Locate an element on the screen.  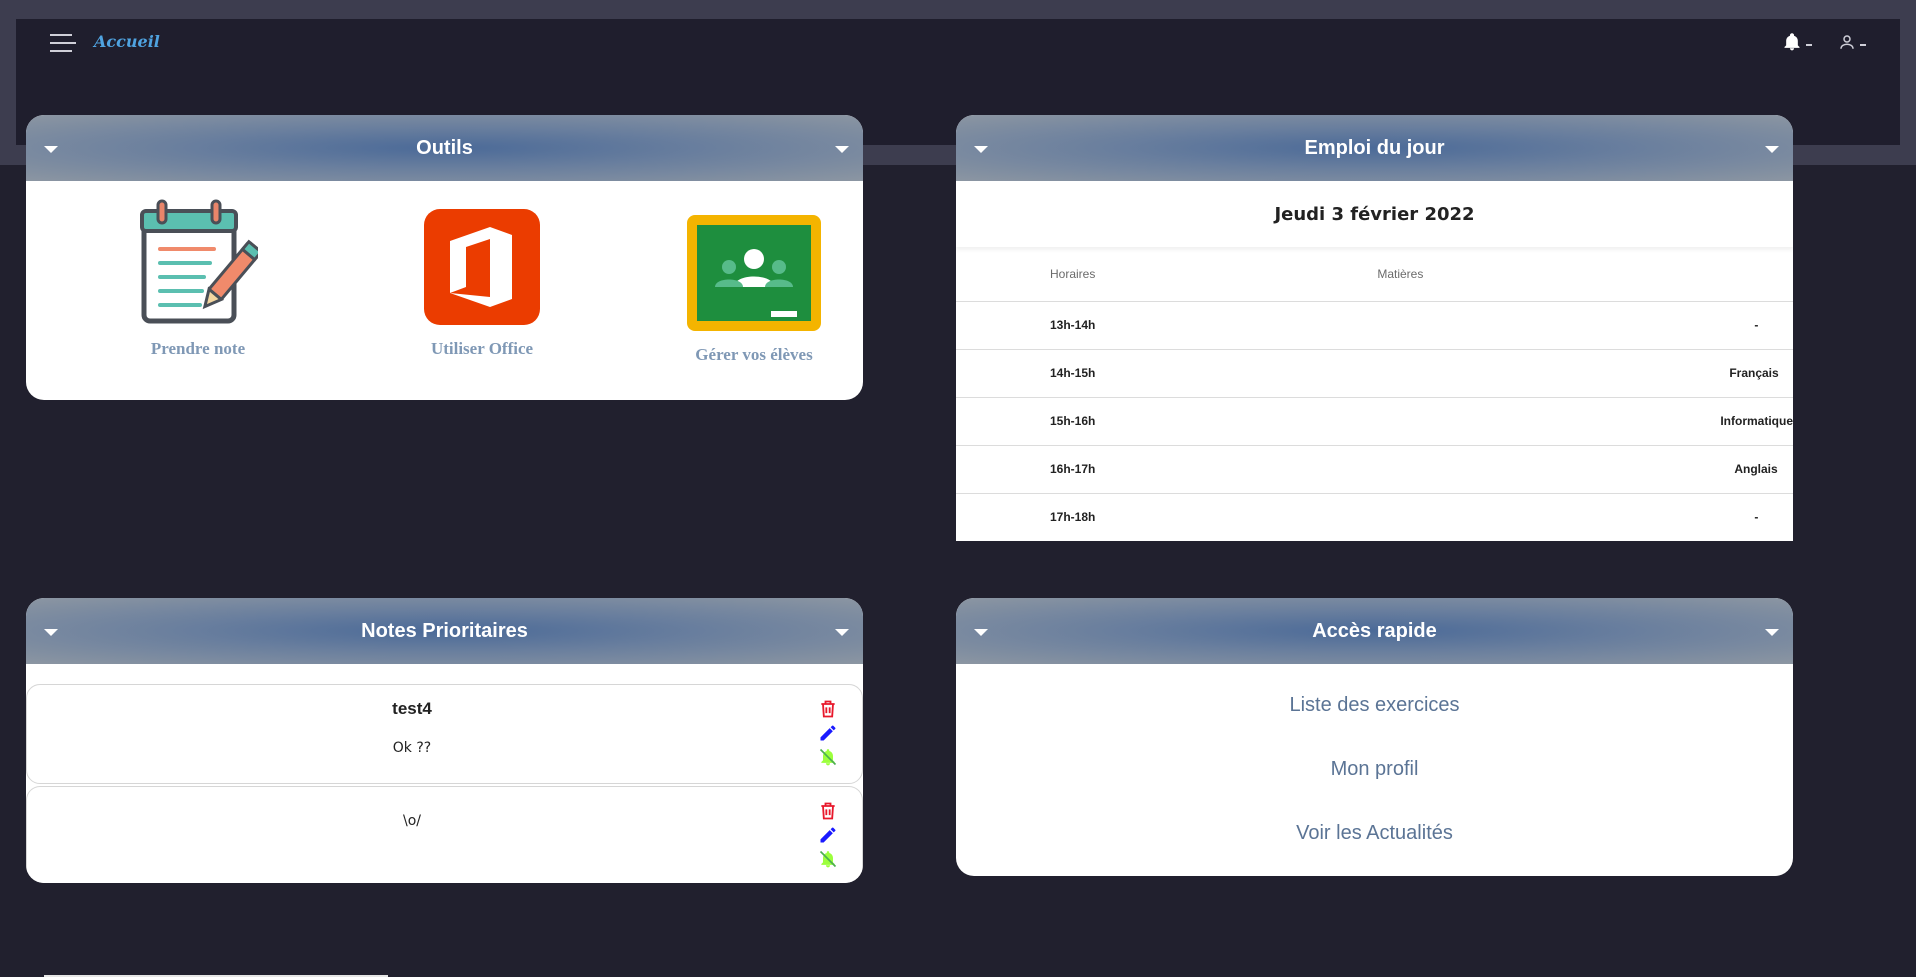
menu-icon is located at coordinates (63, 43).